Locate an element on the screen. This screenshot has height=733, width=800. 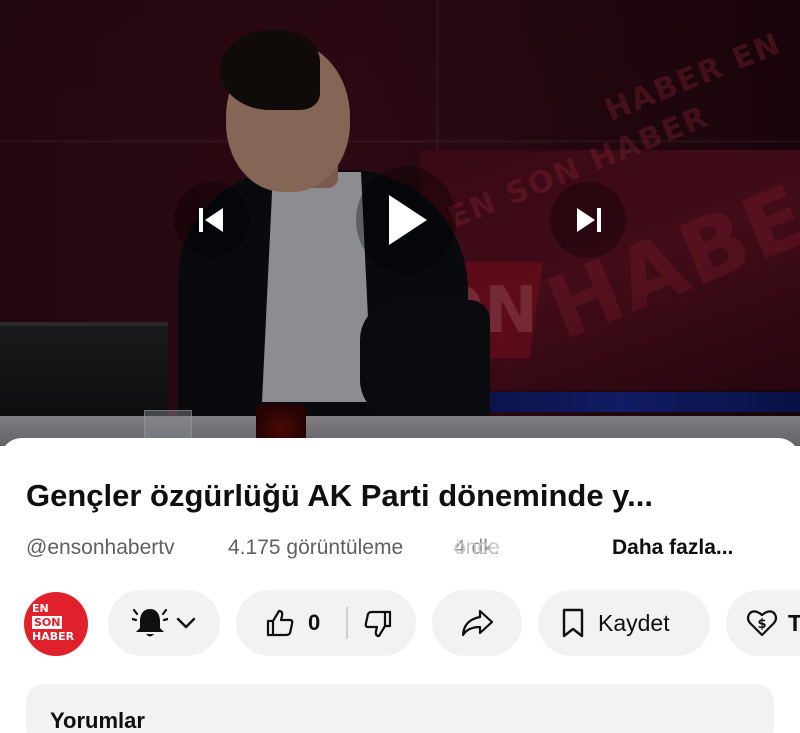
save-label: Kaydet is located at coordinates (634, 622).